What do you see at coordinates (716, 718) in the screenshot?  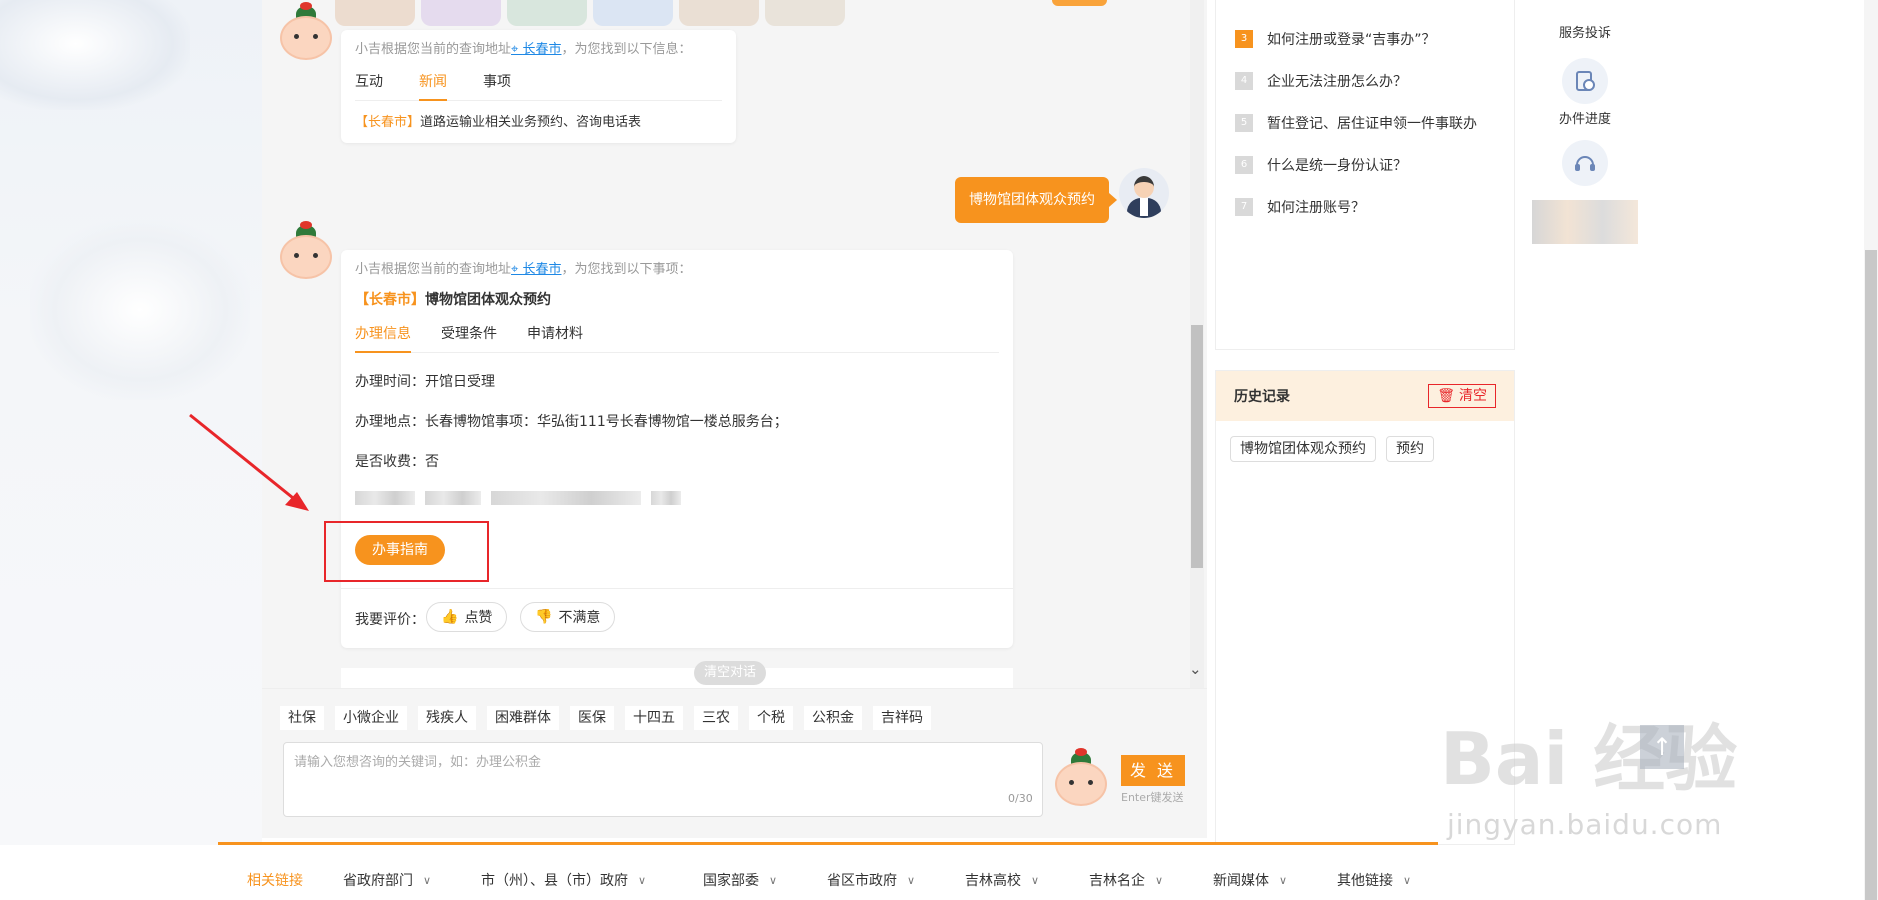 I see `quick-tag: 三农` at bounding box center [716, 718].